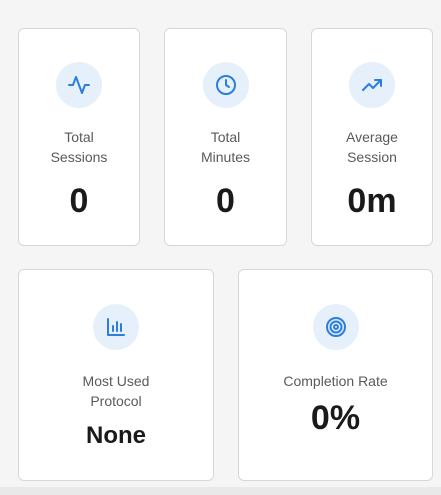 Image resolution: width=441 pixels, height=495 pixels. Describe the element at coordinates (225, 147) in the screenshot. I see `stat-label: Total Minutes` at that location.